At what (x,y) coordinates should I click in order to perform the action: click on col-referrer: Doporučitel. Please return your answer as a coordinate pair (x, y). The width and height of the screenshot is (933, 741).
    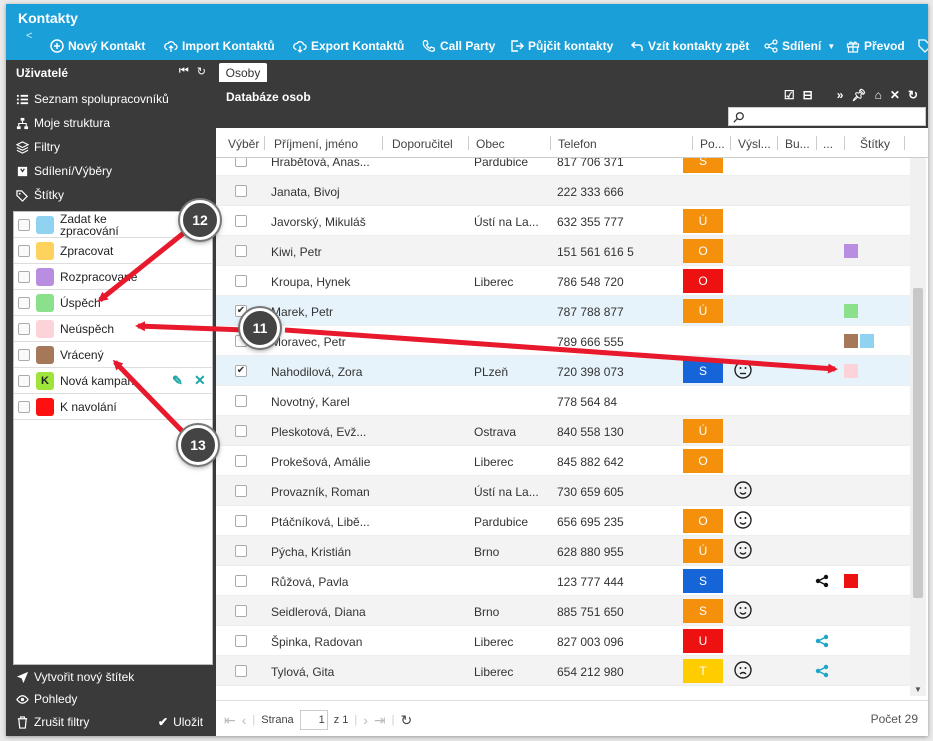
    Looking at the image, I should click on (422, 144).